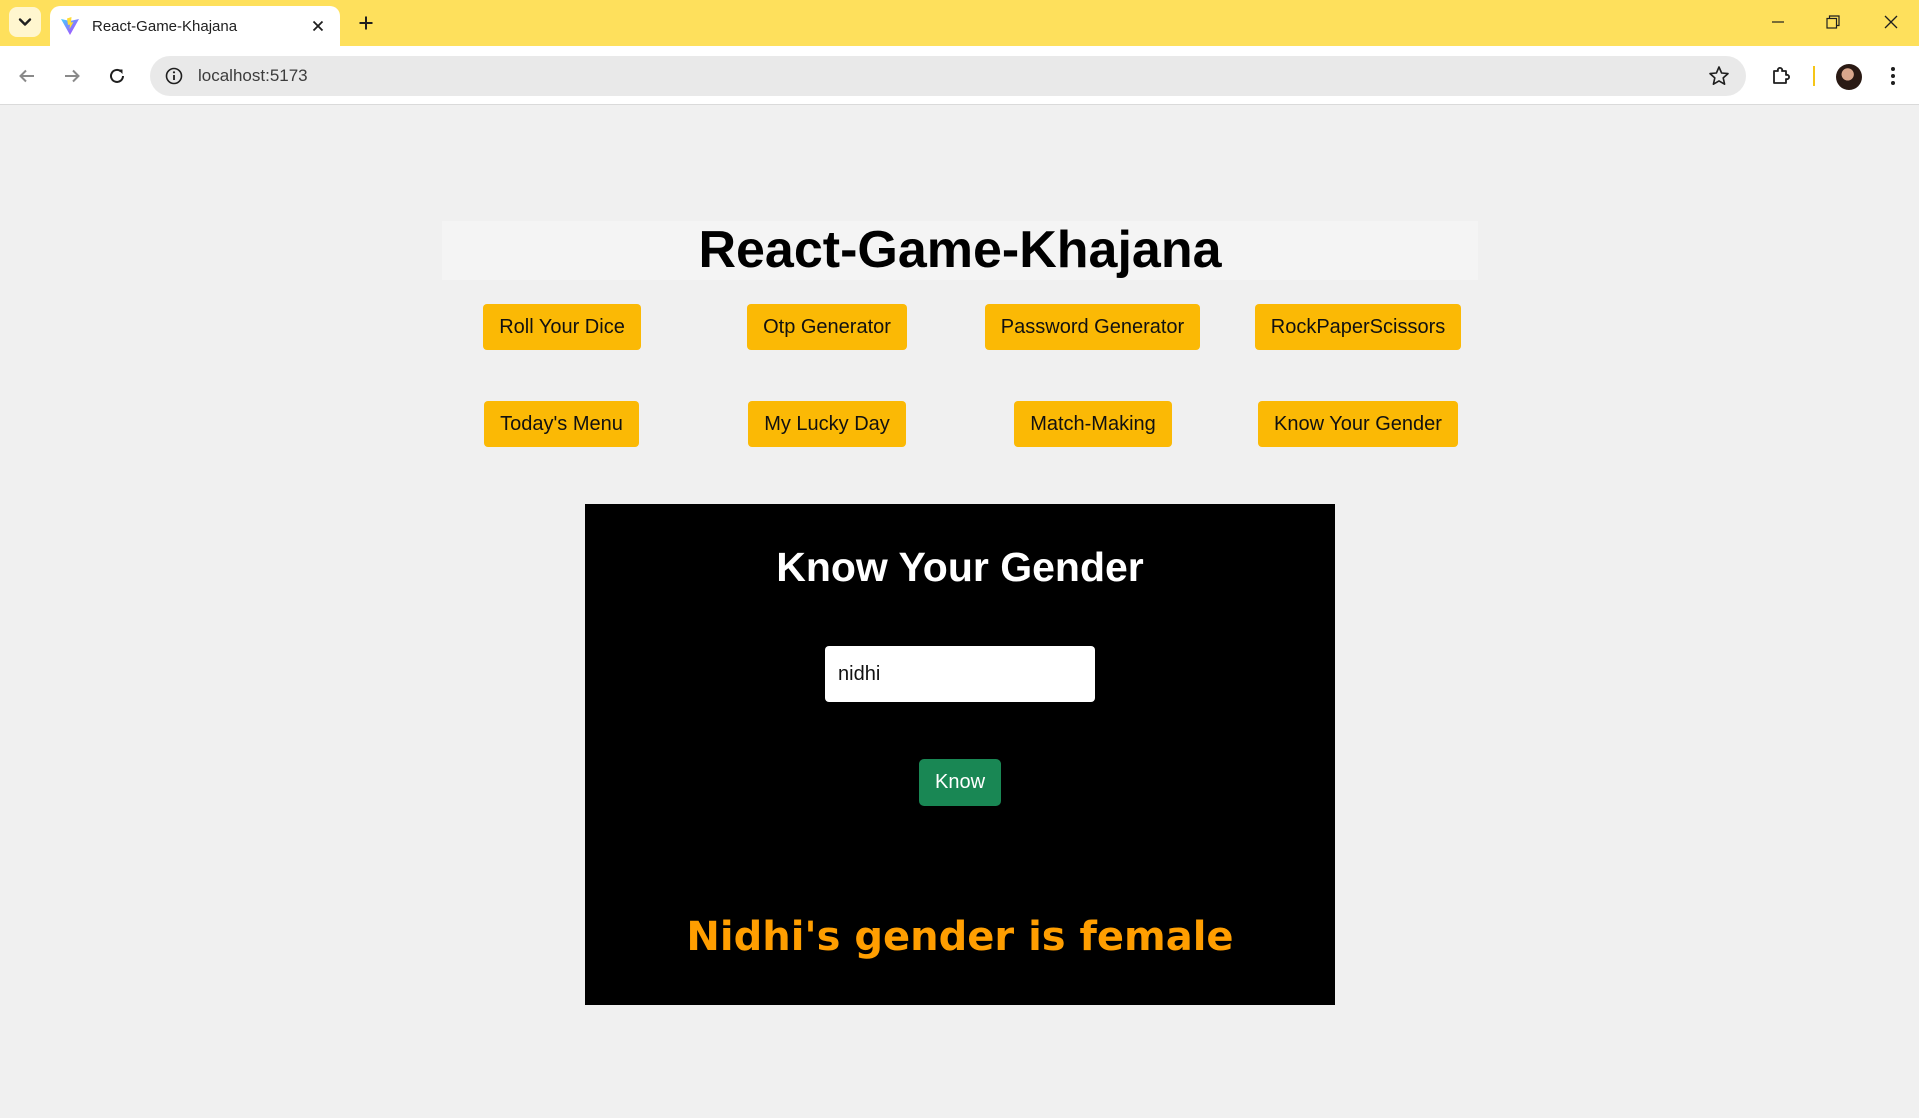 Image resolution: width=1919 pixels, height=1118 pixels. Describe the element at coordinates (165, 26) in the screenshot. I see `tab-title: React-Game-Khajana` at that location.